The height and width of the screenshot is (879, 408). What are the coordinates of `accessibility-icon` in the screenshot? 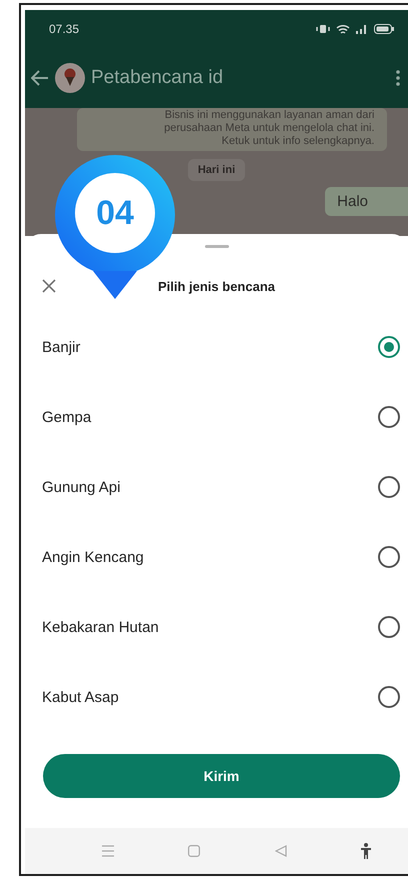 It's located at (365, 851).